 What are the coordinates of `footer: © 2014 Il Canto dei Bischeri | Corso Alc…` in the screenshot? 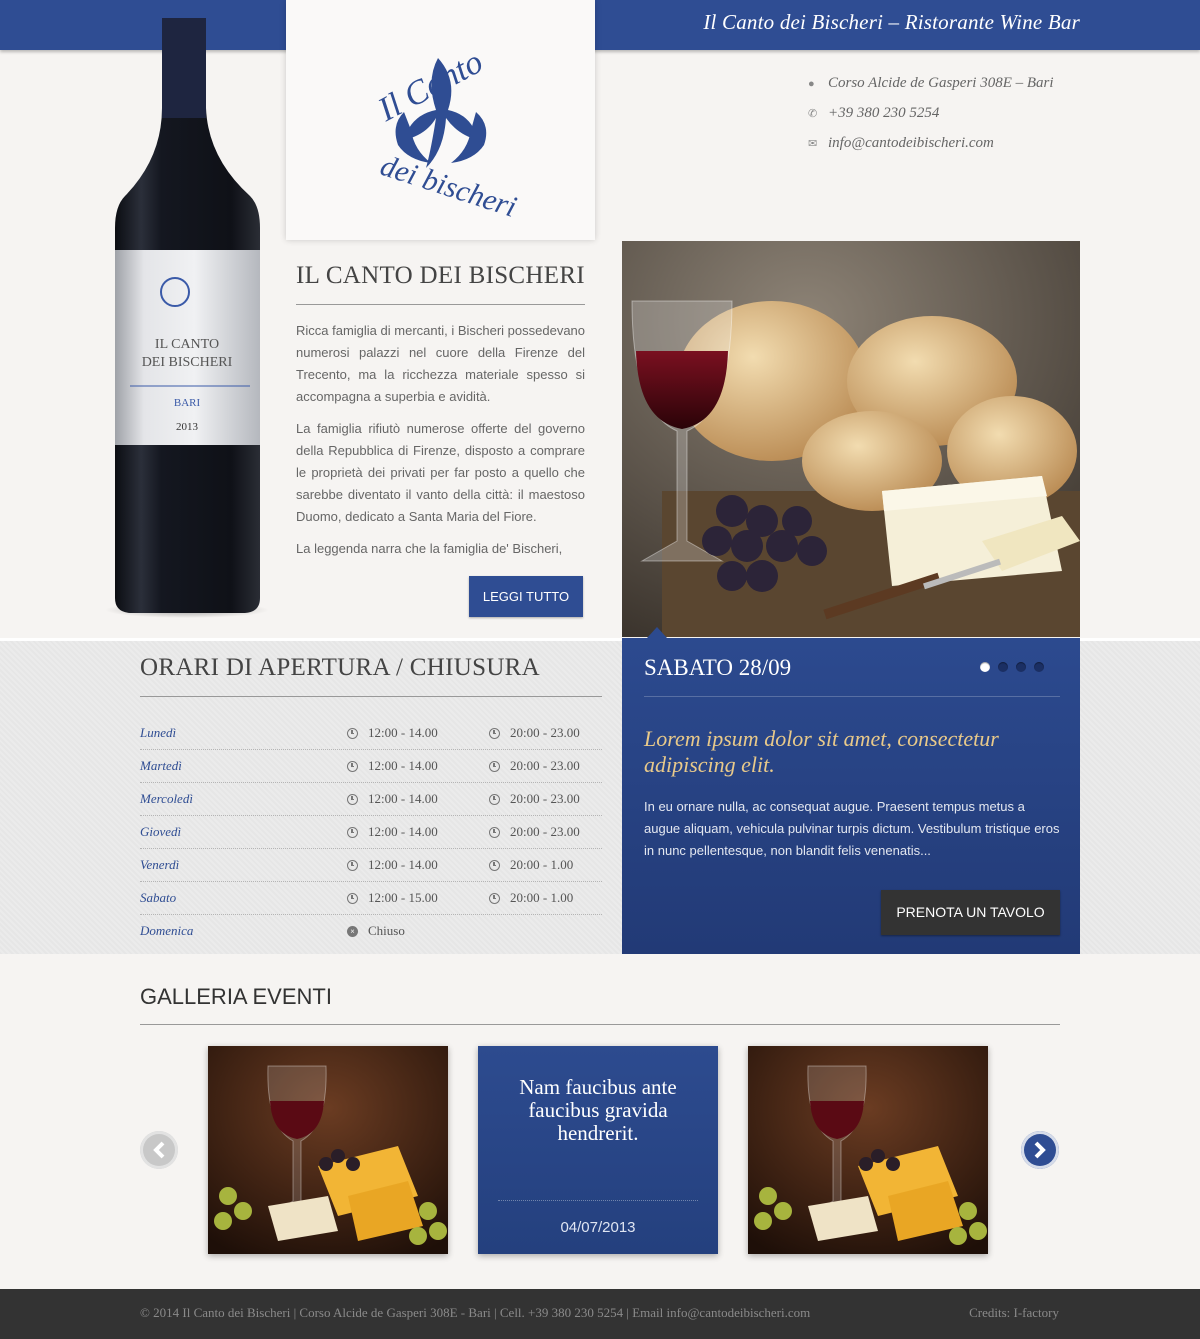 It's located at (600, 1314).